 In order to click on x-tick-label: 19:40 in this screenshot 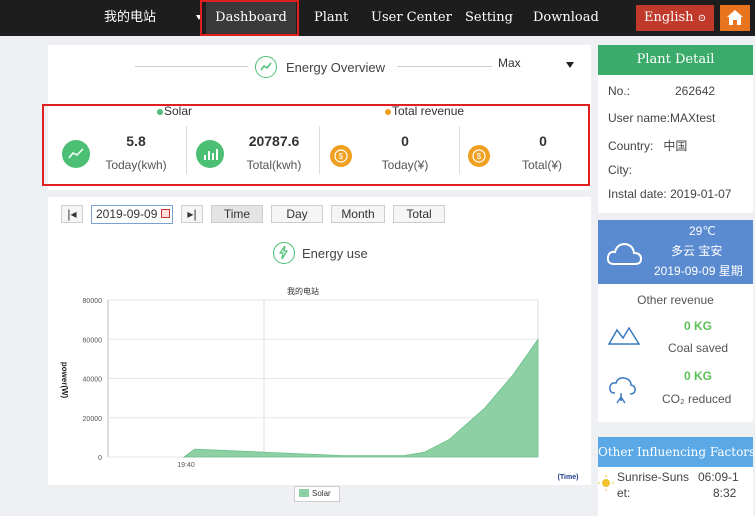, I will do `click(186, 465)`.